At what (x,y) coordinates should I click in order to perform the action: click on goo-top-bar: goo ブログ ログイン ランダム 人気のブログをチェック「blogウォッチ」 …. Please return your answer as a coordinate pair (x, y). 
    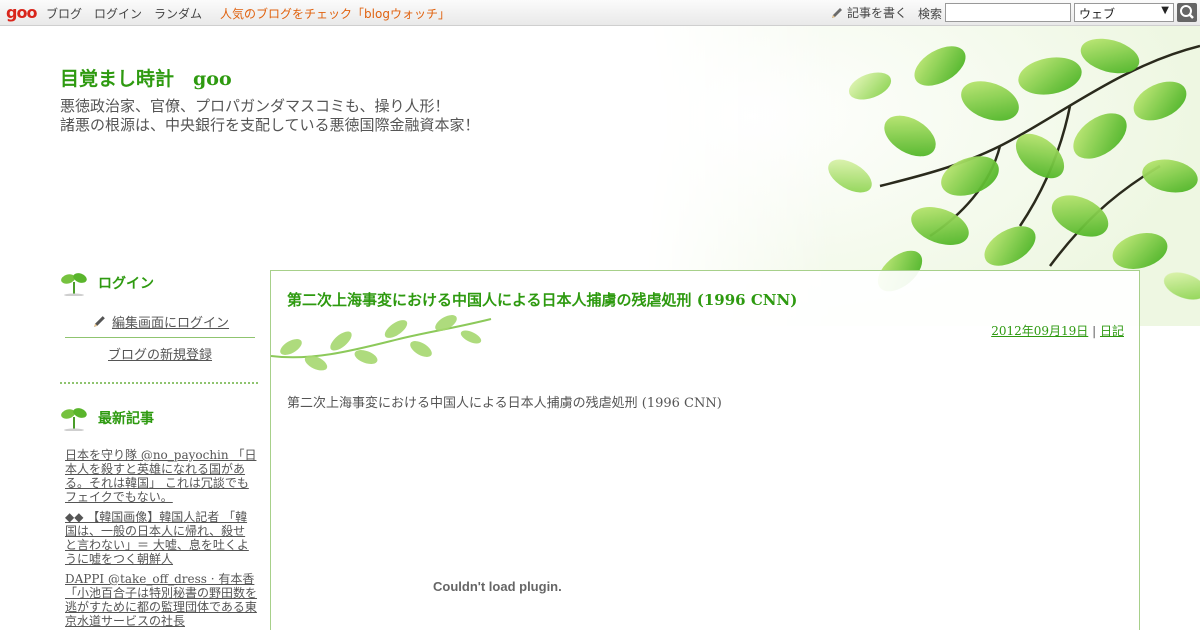
    Looking at the image, I should click on (600, 13).